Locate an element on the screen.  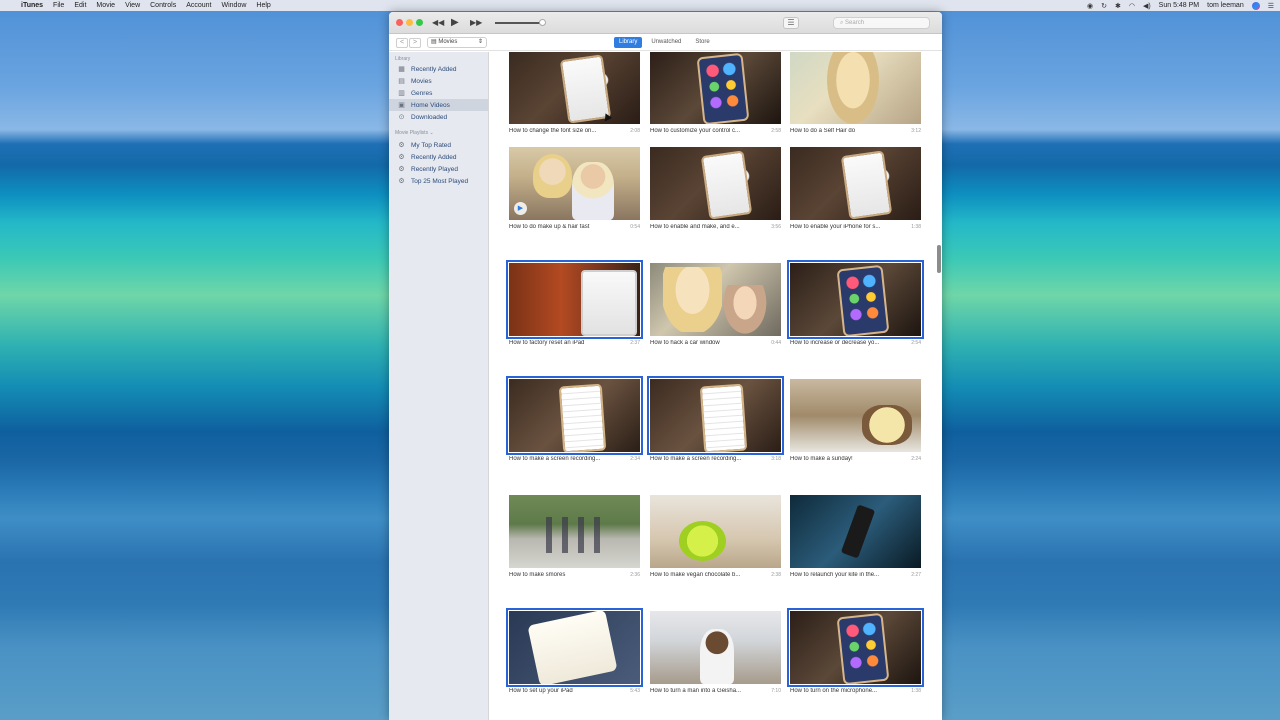
video-tile: How to make a sunday! 2:24 is located at coordinates (855, 422).